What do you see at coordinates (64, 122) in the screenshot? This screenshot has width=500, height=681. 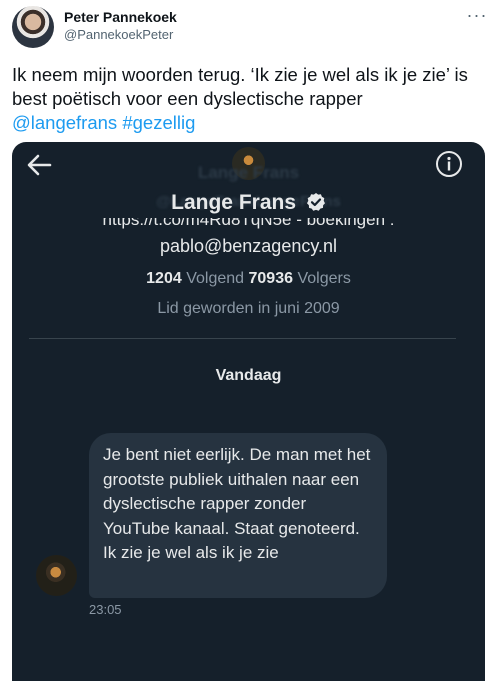 I see `mention-link: @langefrans` at bounding box center [64, 122].